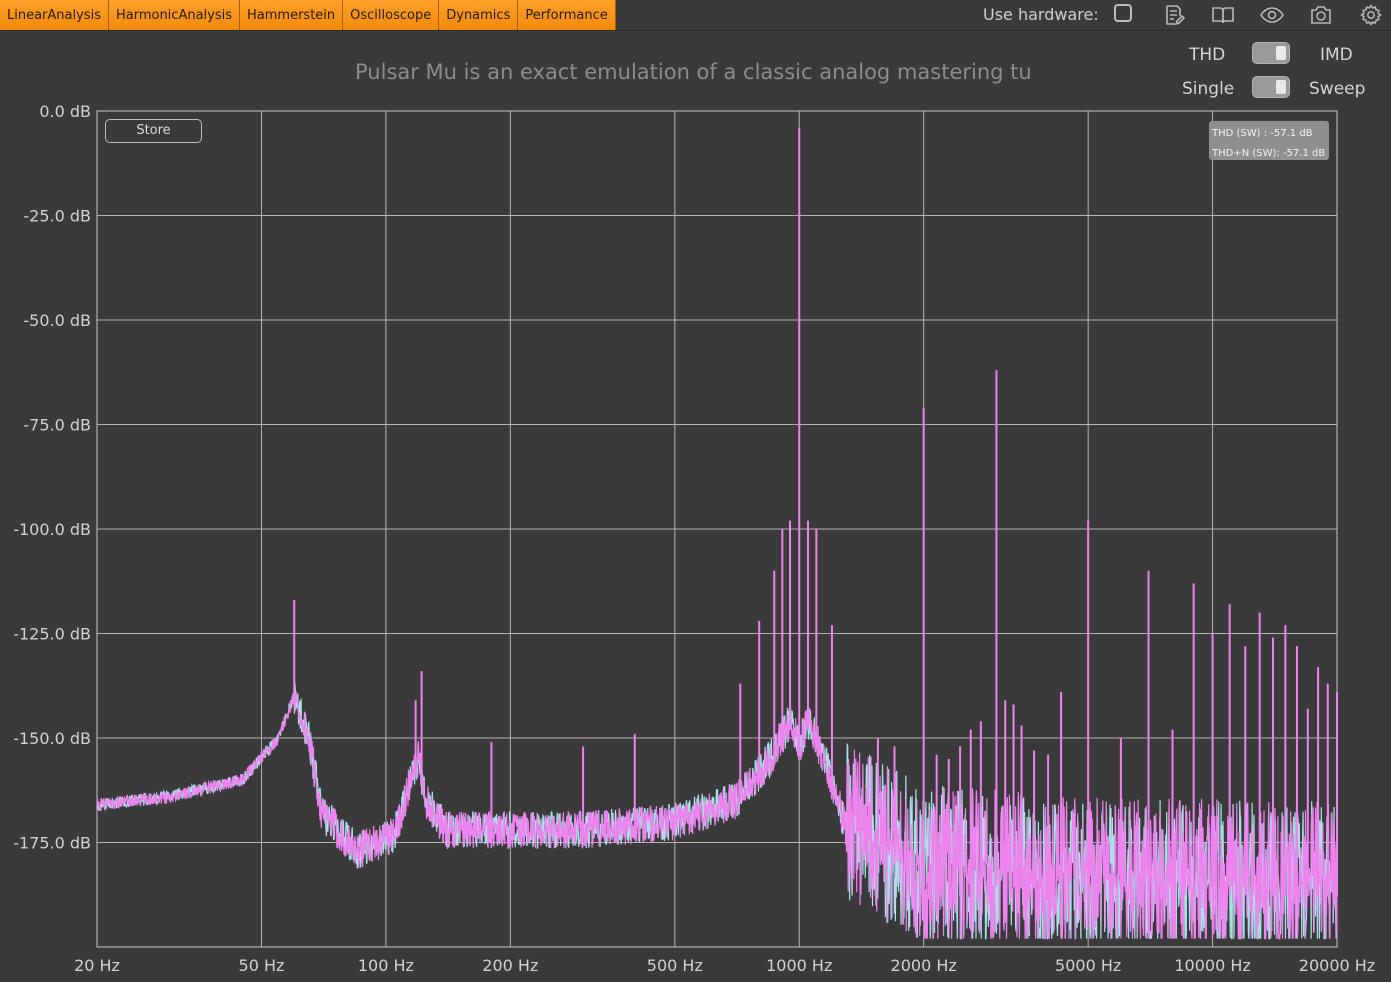 The height and width of the screenshot is (982, 1391). Describe the element at coordinates (65, 111) in the screenshot. I see `y-tick-label: 0.0 dB` at that location.